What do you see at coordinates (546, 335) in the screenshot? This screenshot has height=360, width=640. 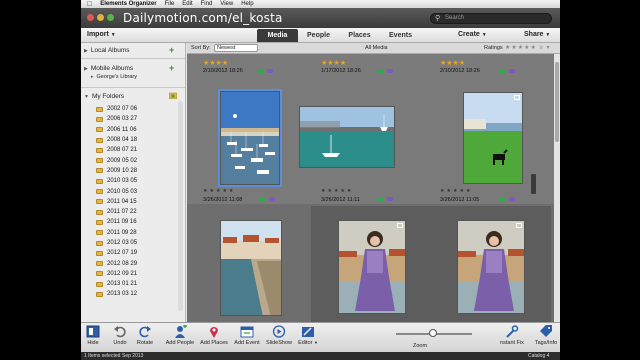 I see `tags-info-button: Tags/Info` at bounding box center [546, 335].